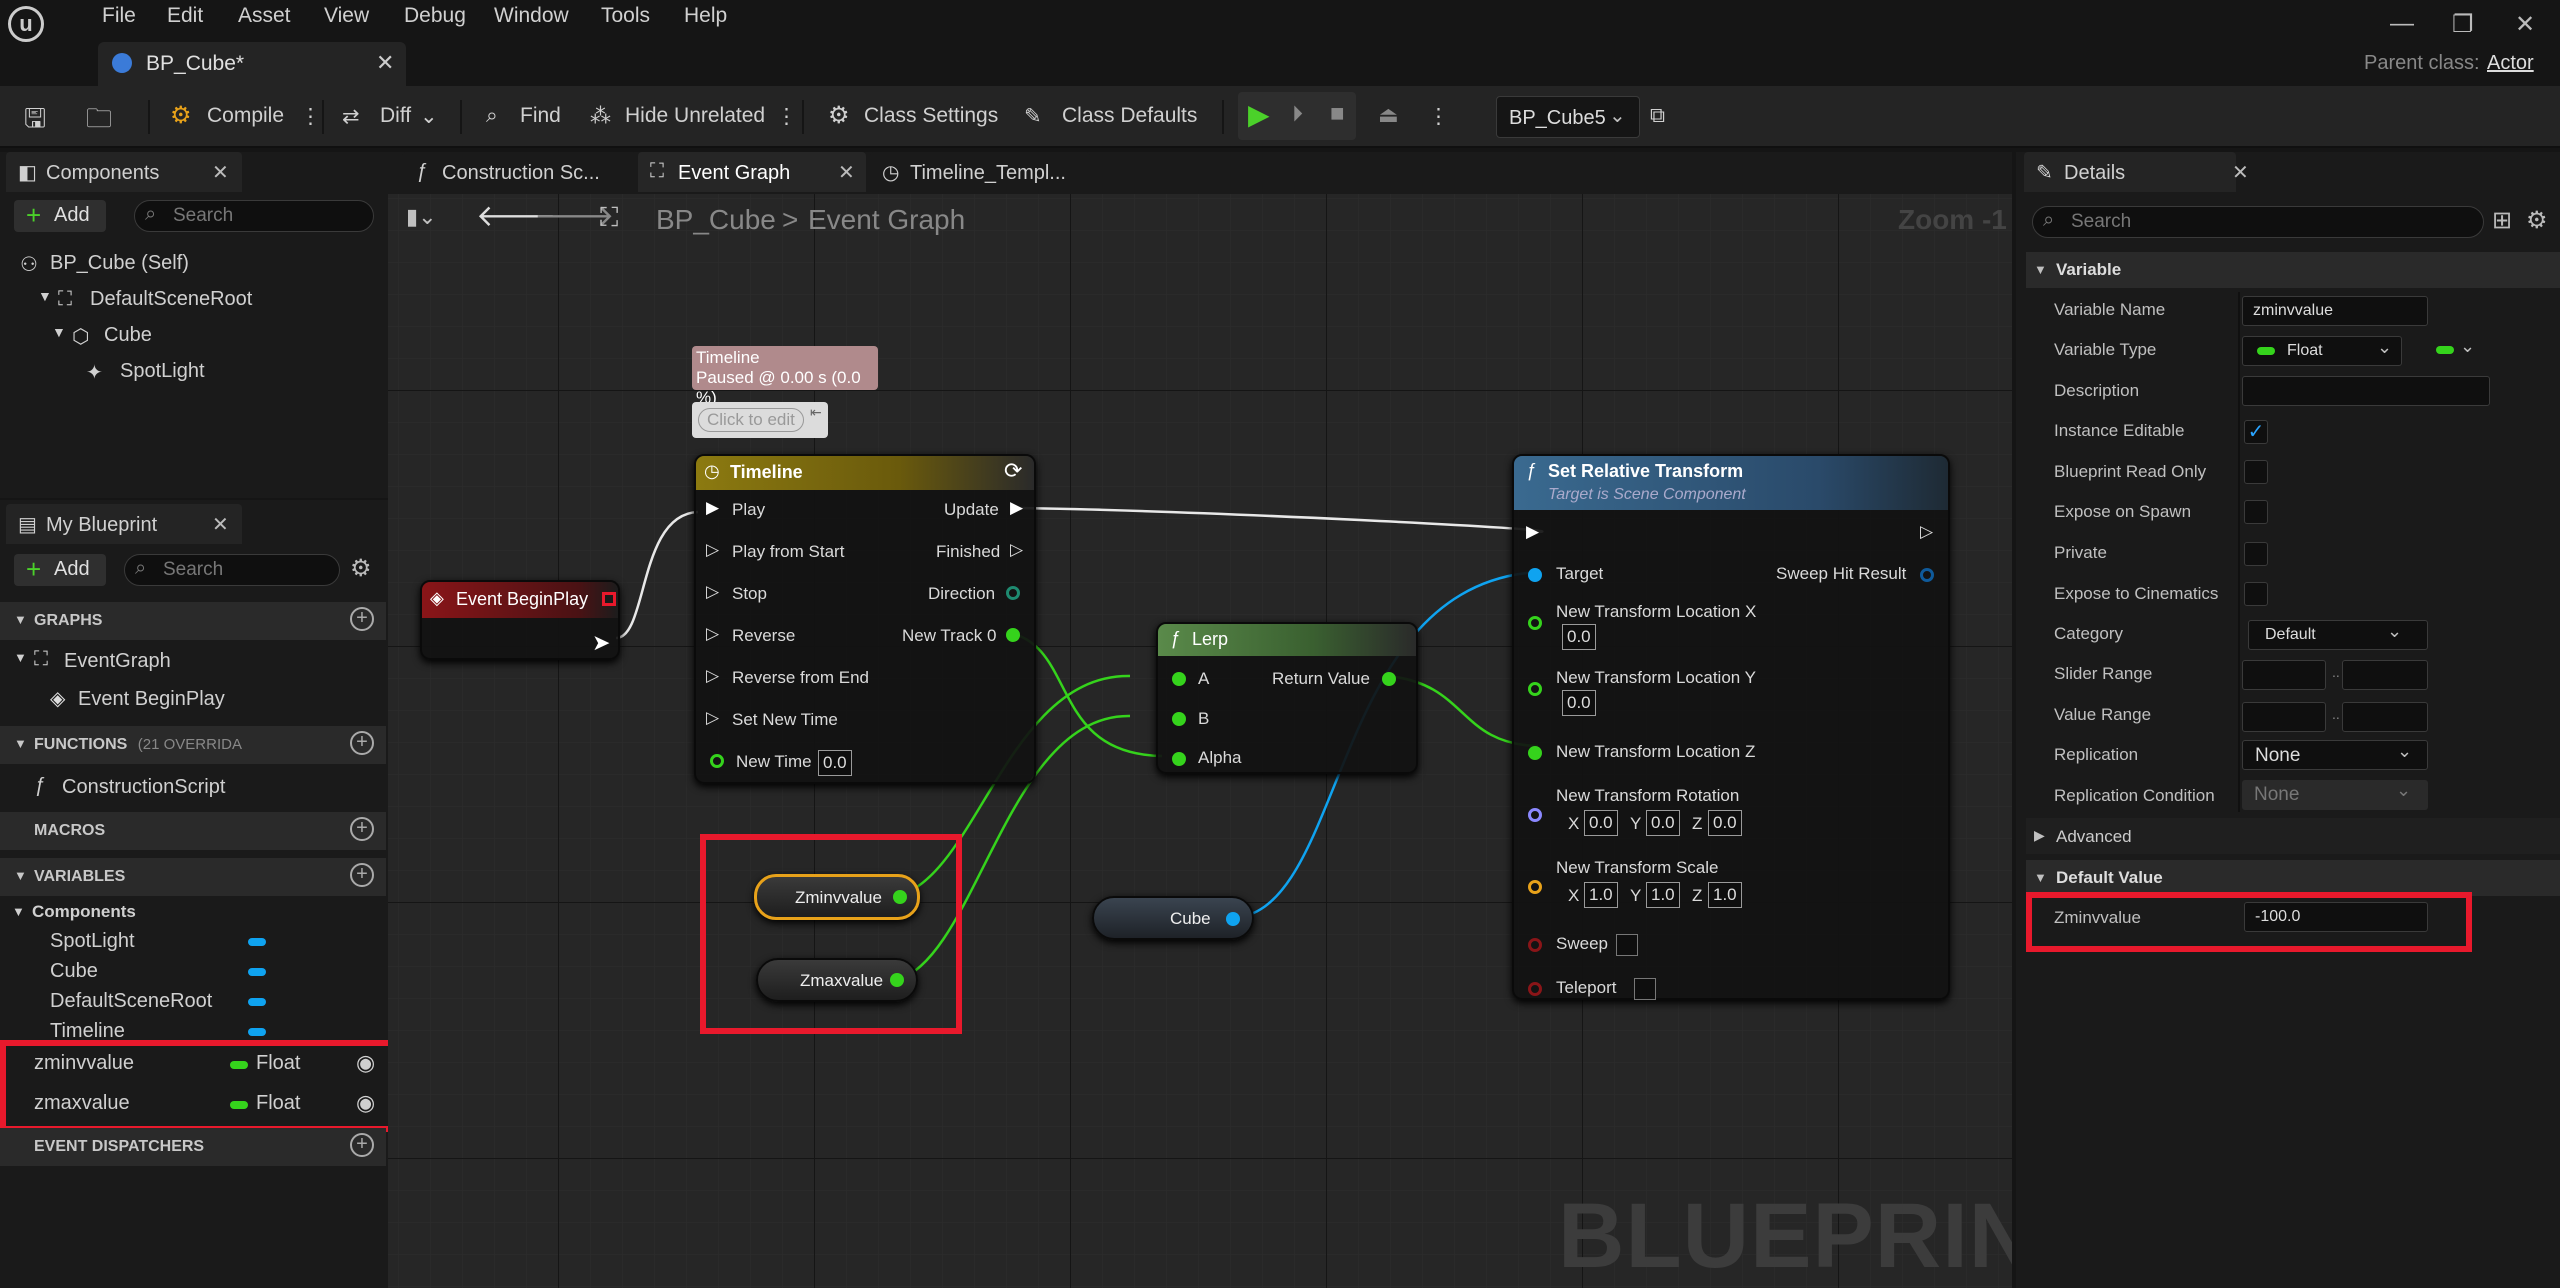  I want to click on blueprint-read-only-checkbox, so click(2256, 472).